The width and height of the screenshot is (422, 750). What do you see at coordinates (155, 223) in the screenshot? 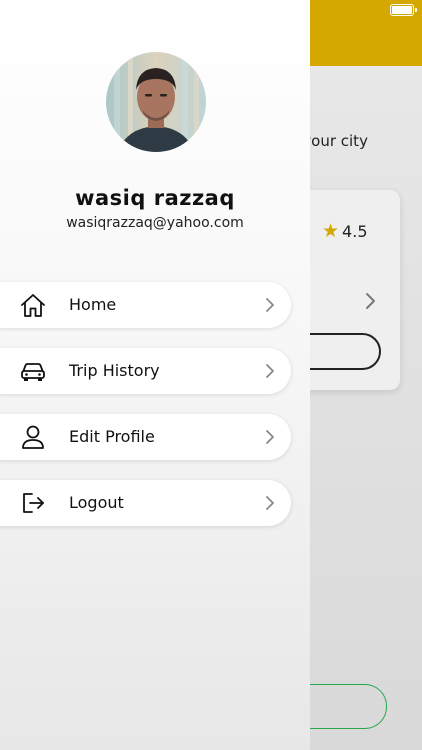
I see `user-email: wasiqrazzaq@yahoo.com` at bounding box center [155, 223].